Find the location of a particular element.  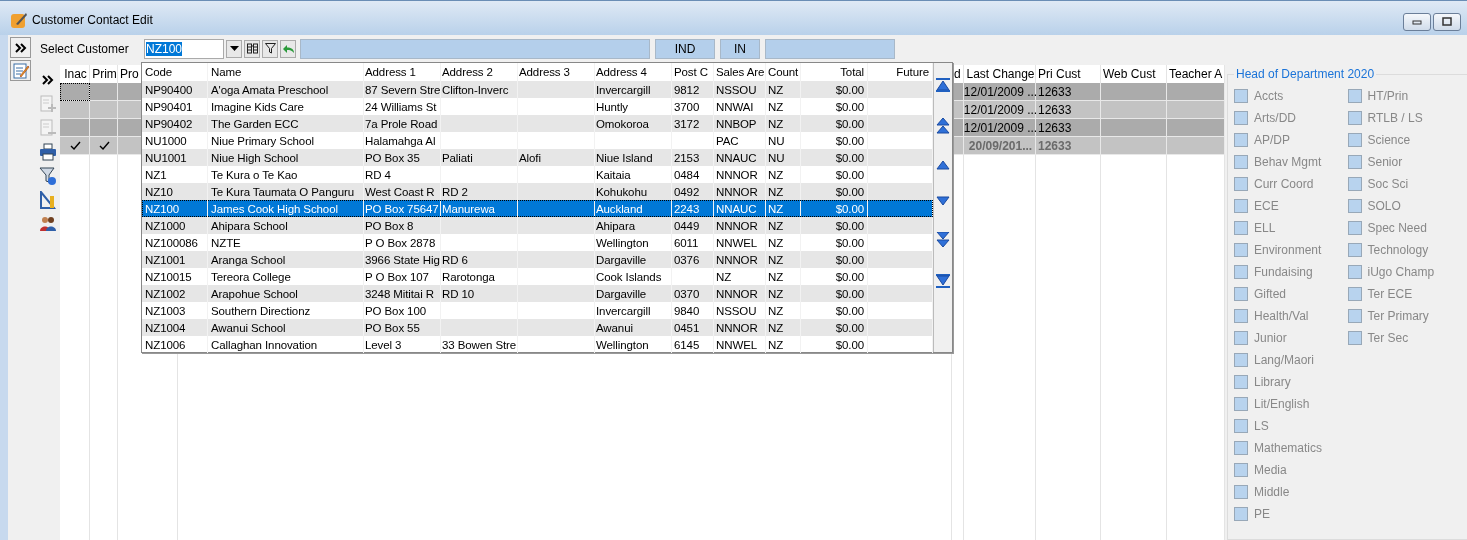

table-cell: Wellington is located at coordinates (622, 344).